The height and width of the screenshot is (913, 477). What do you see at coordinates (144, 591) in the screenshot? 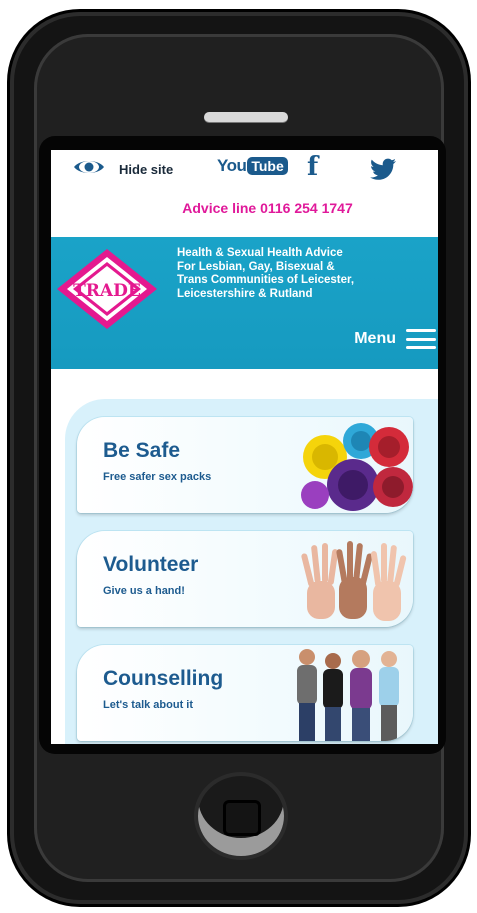
I see `card-subtitle: Give us a hand!` at bounding box center [144, 591].